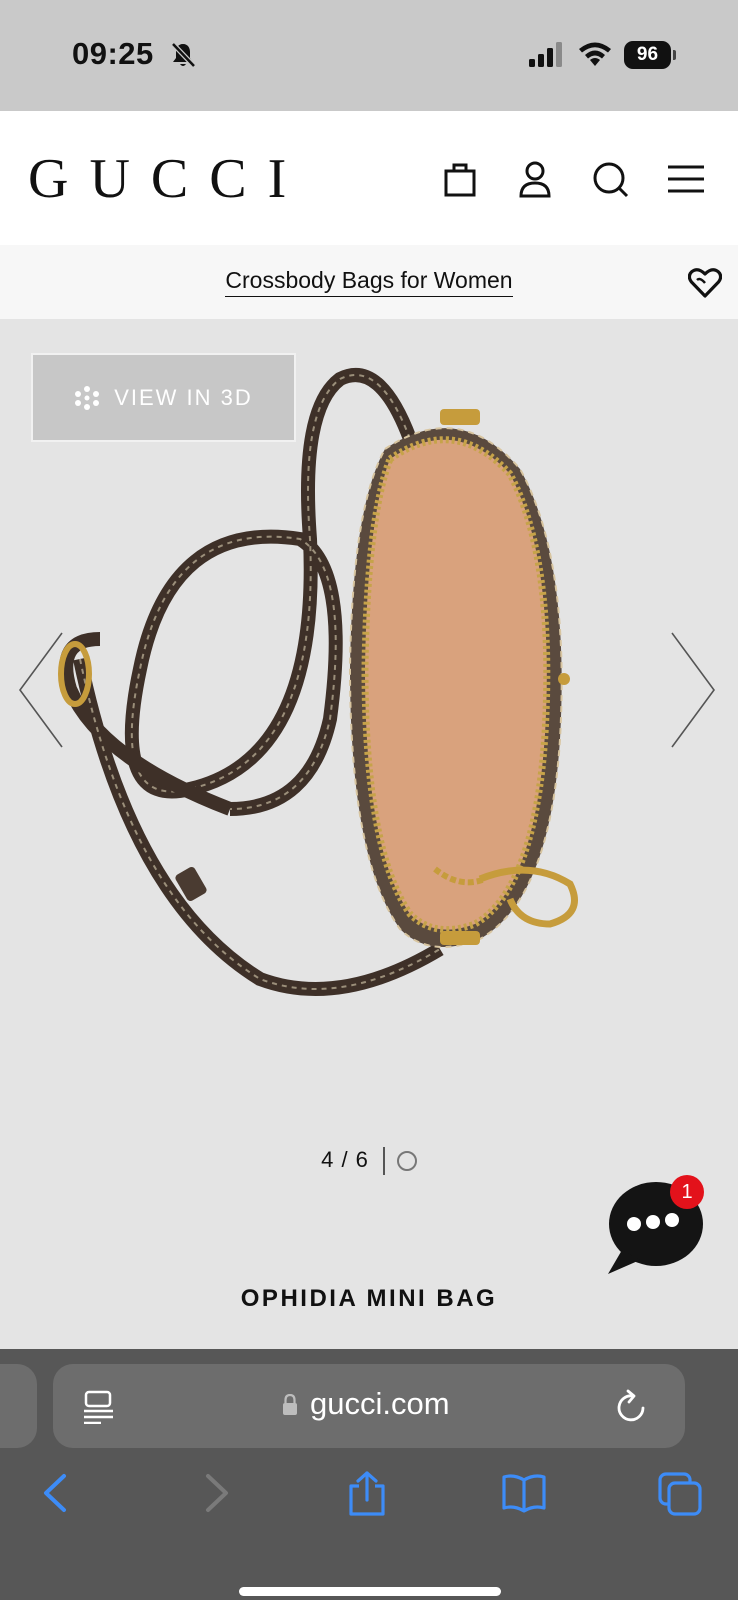  I want to click on heart-icon, so click(705, 283).